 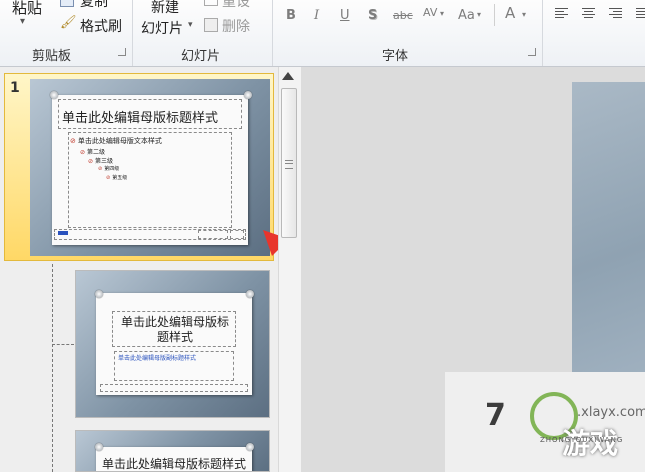 I want to click on number-placeholder, so click(x=237, y=234).